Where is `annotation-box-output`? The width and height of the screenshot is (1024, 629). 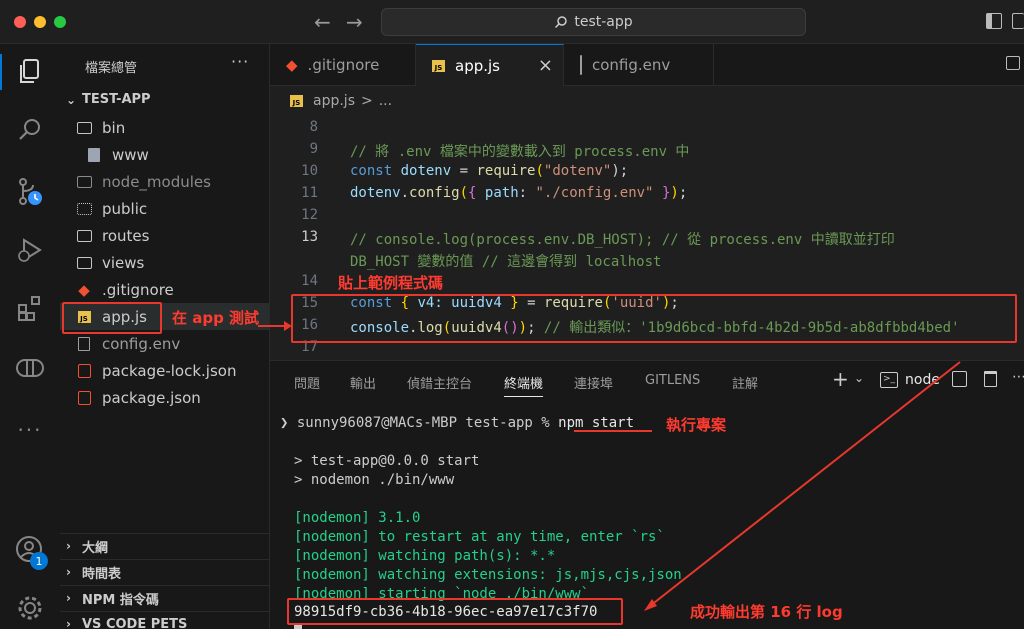
annotation-box-output is located at coordinates (455, 611).